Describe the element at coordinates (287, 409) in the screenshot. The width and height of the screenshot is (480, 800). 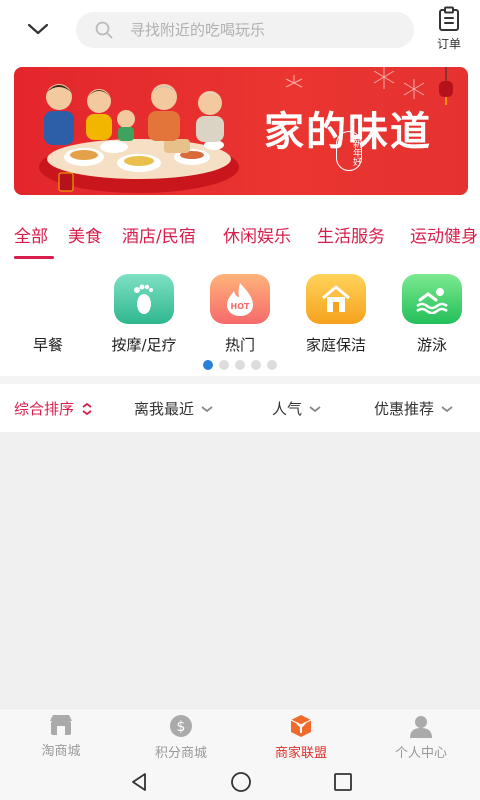
I see `sort-label: 人气` at that location.